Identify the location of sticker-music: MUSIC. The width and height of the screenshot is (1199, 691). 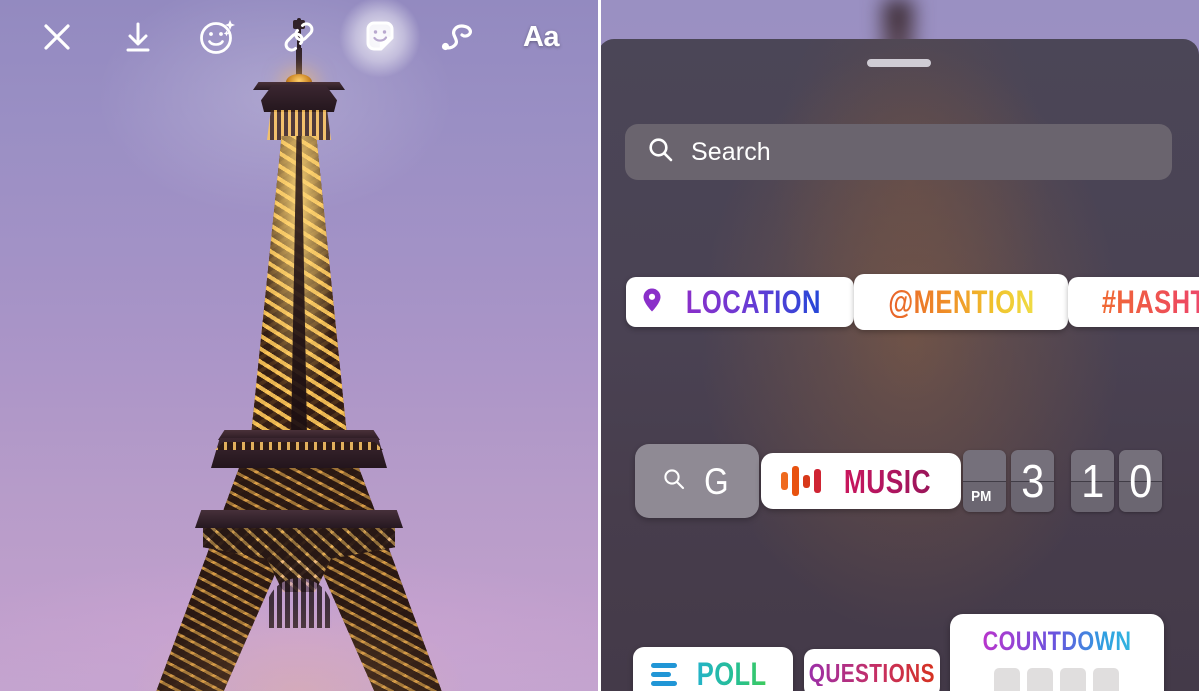
(861, 481).